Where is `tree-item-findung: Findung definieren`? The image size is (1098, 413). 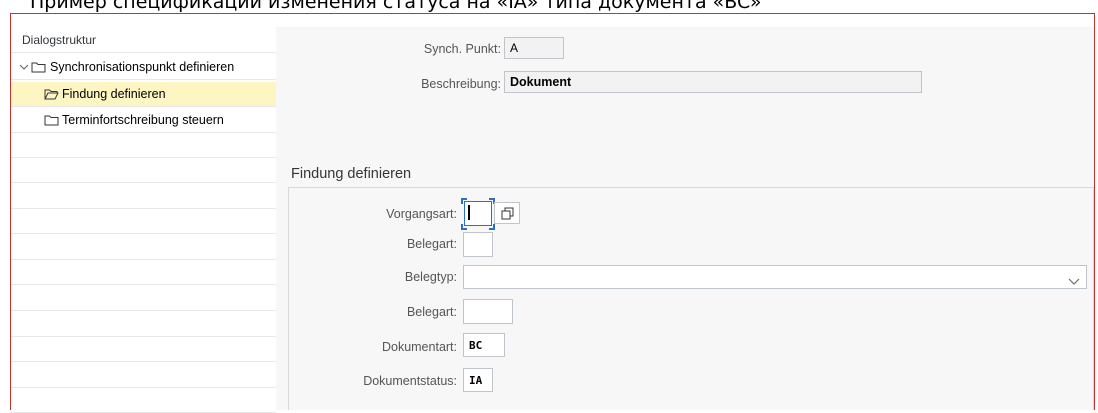 tree-item-findung: Findung definieren is located at coordinates (143, 94).